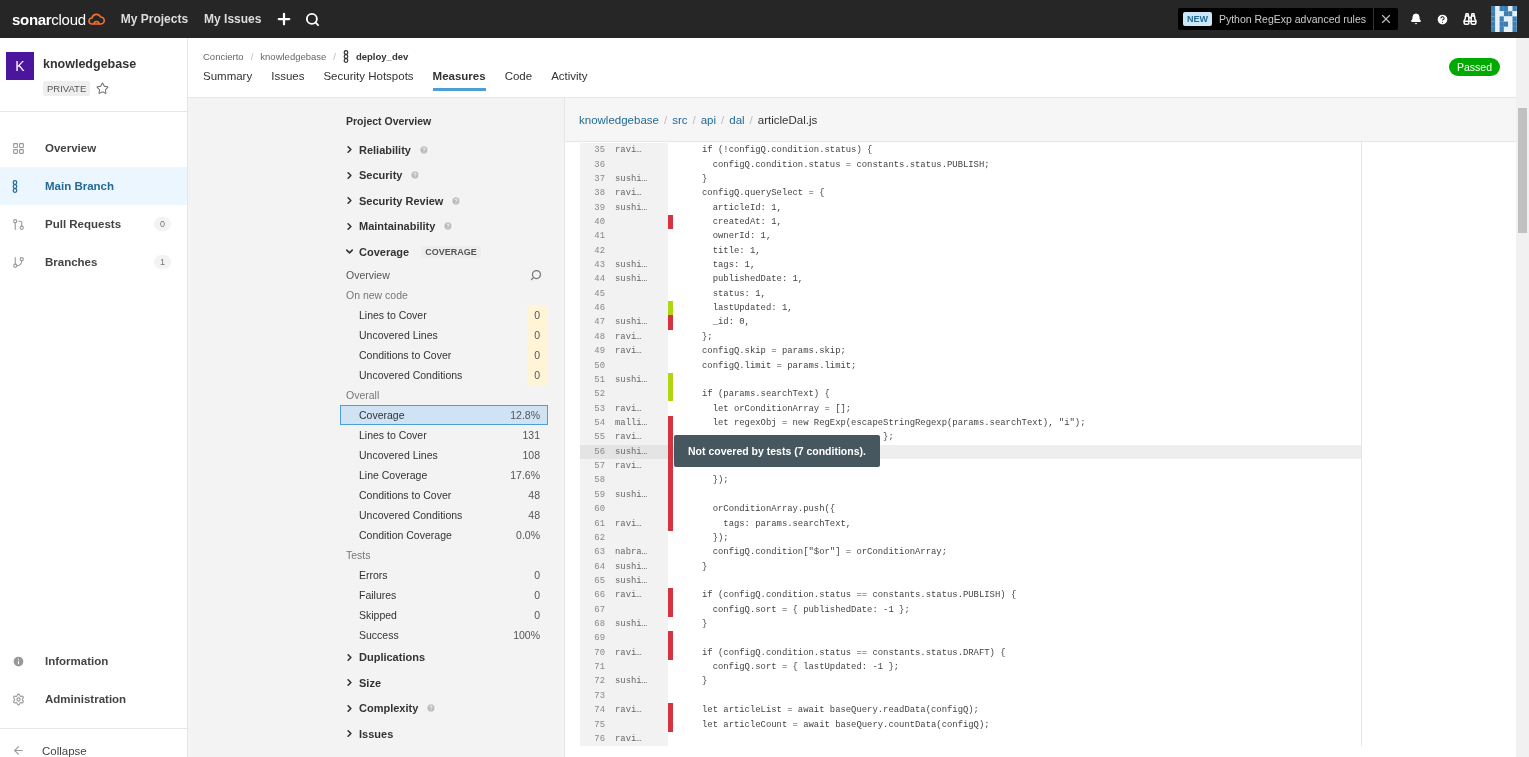 This screenshot has height=757, width=1529. I want to click on domain-toggle: Size, so click(444, 683).